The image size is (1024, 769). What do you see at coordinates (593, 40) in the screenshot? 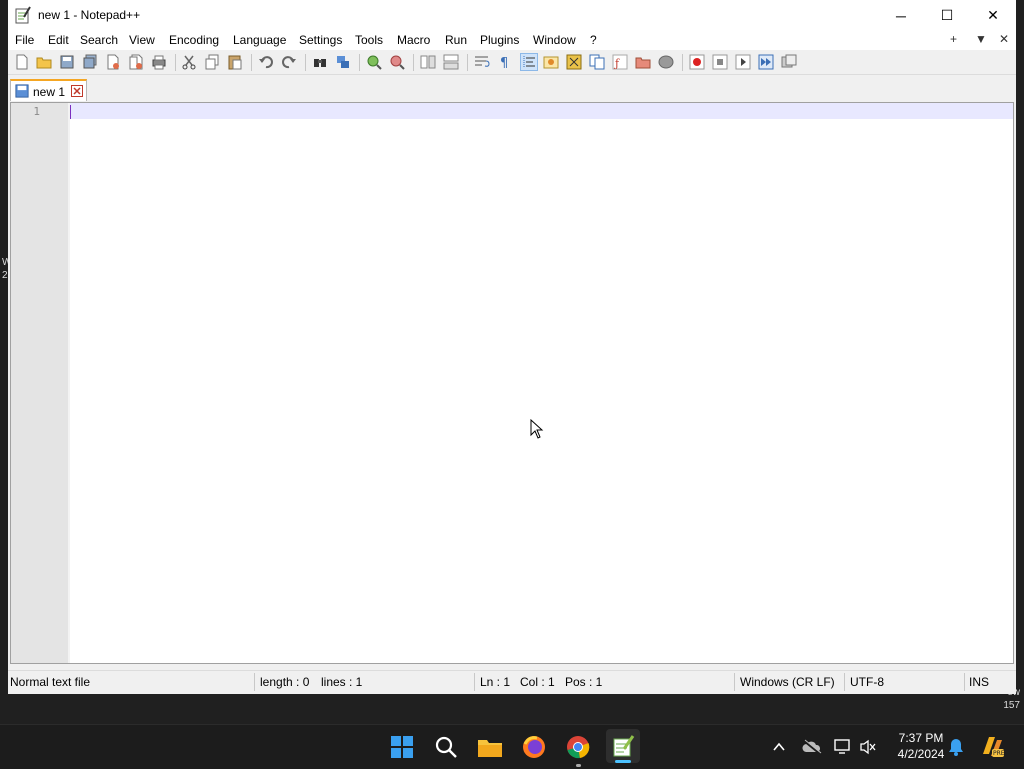
I see `menu-help: ?` at bounding box center [593, 40].